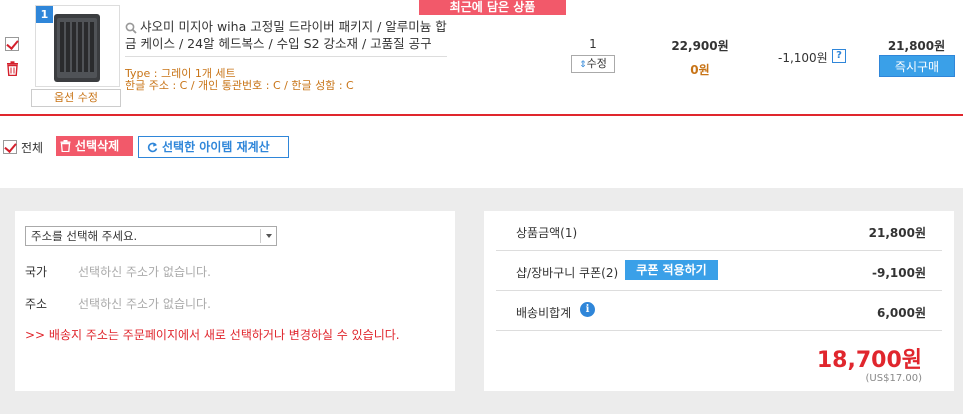 Image resolution: width=963 pixels, height=414 pixels. Describe the element at coordinates (84, 236) in the screenshot. I see `address-select-value: 주소를 선택해 주세요.` at that location.